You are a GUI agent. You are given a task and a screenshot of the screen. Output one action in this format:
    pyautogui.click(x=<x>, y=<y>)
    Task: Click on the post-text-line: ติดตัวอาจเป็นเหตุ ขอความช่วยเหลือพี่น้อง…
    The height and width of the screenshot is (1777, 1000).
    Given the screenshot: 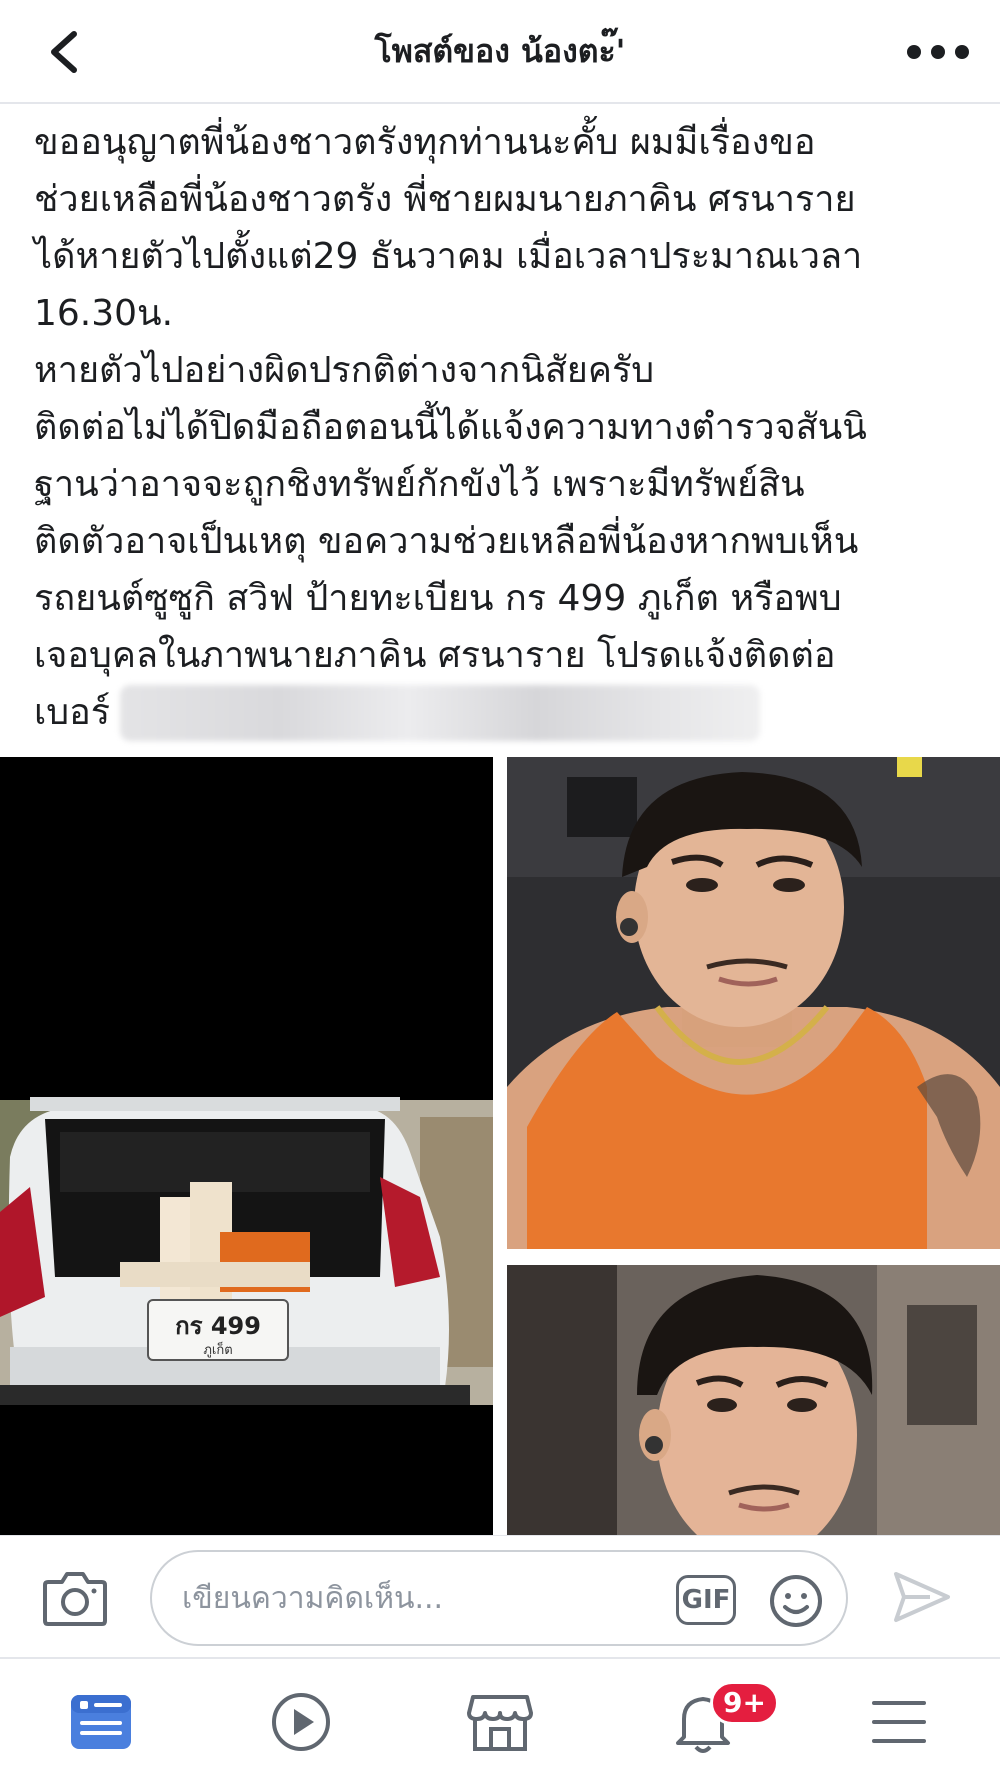 What is the action you would take?
    pyautogui.click(x=446, y=541)
    